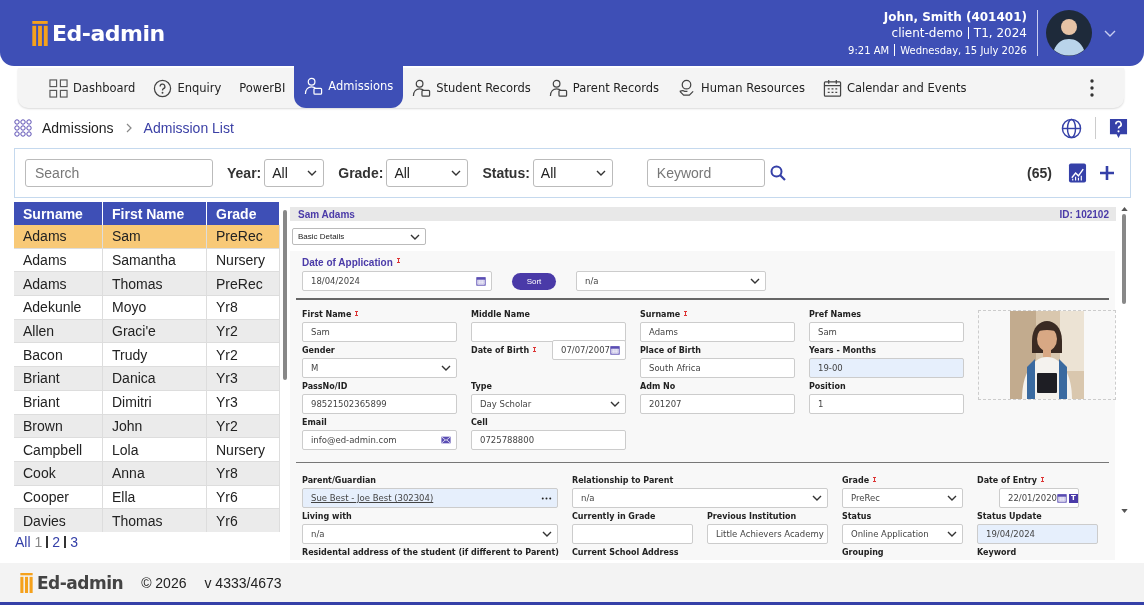 Image resolution: width=1144 pixels, height=605 pixels. I want to click on field-label: Gender, so click(318, 350).